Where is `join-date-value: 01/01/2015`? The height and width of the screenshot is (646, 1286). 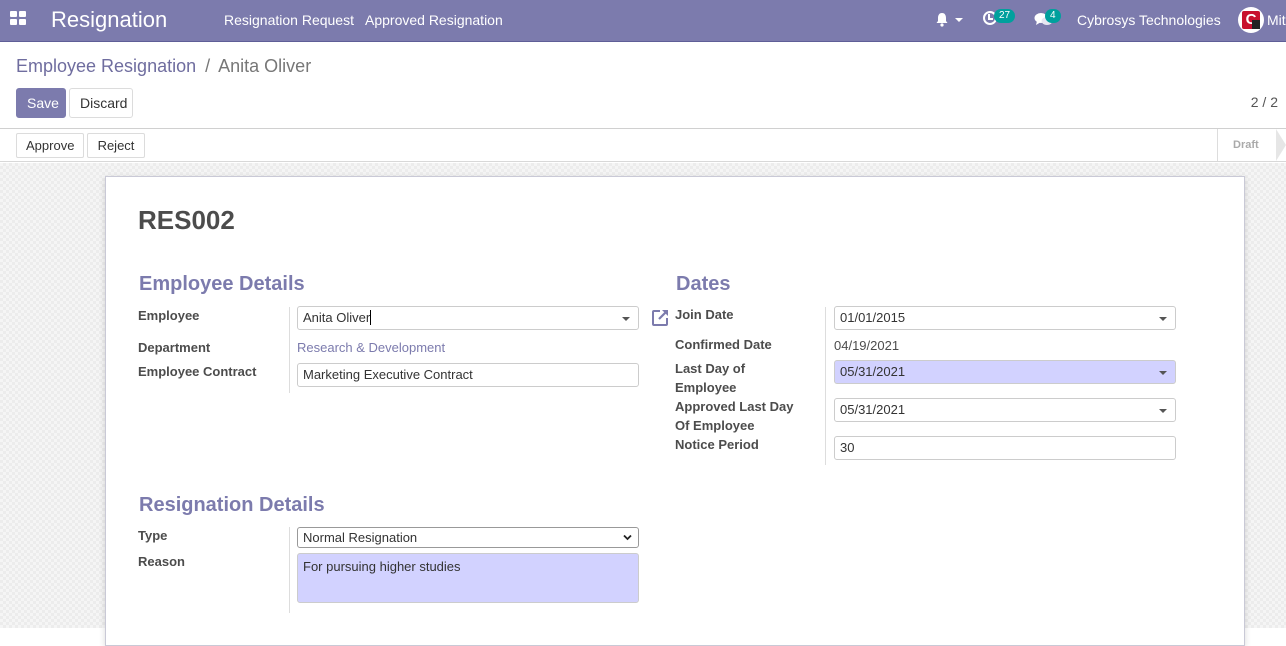 join-date-value: 01/01/2015 is located at coordinates (873, 317).